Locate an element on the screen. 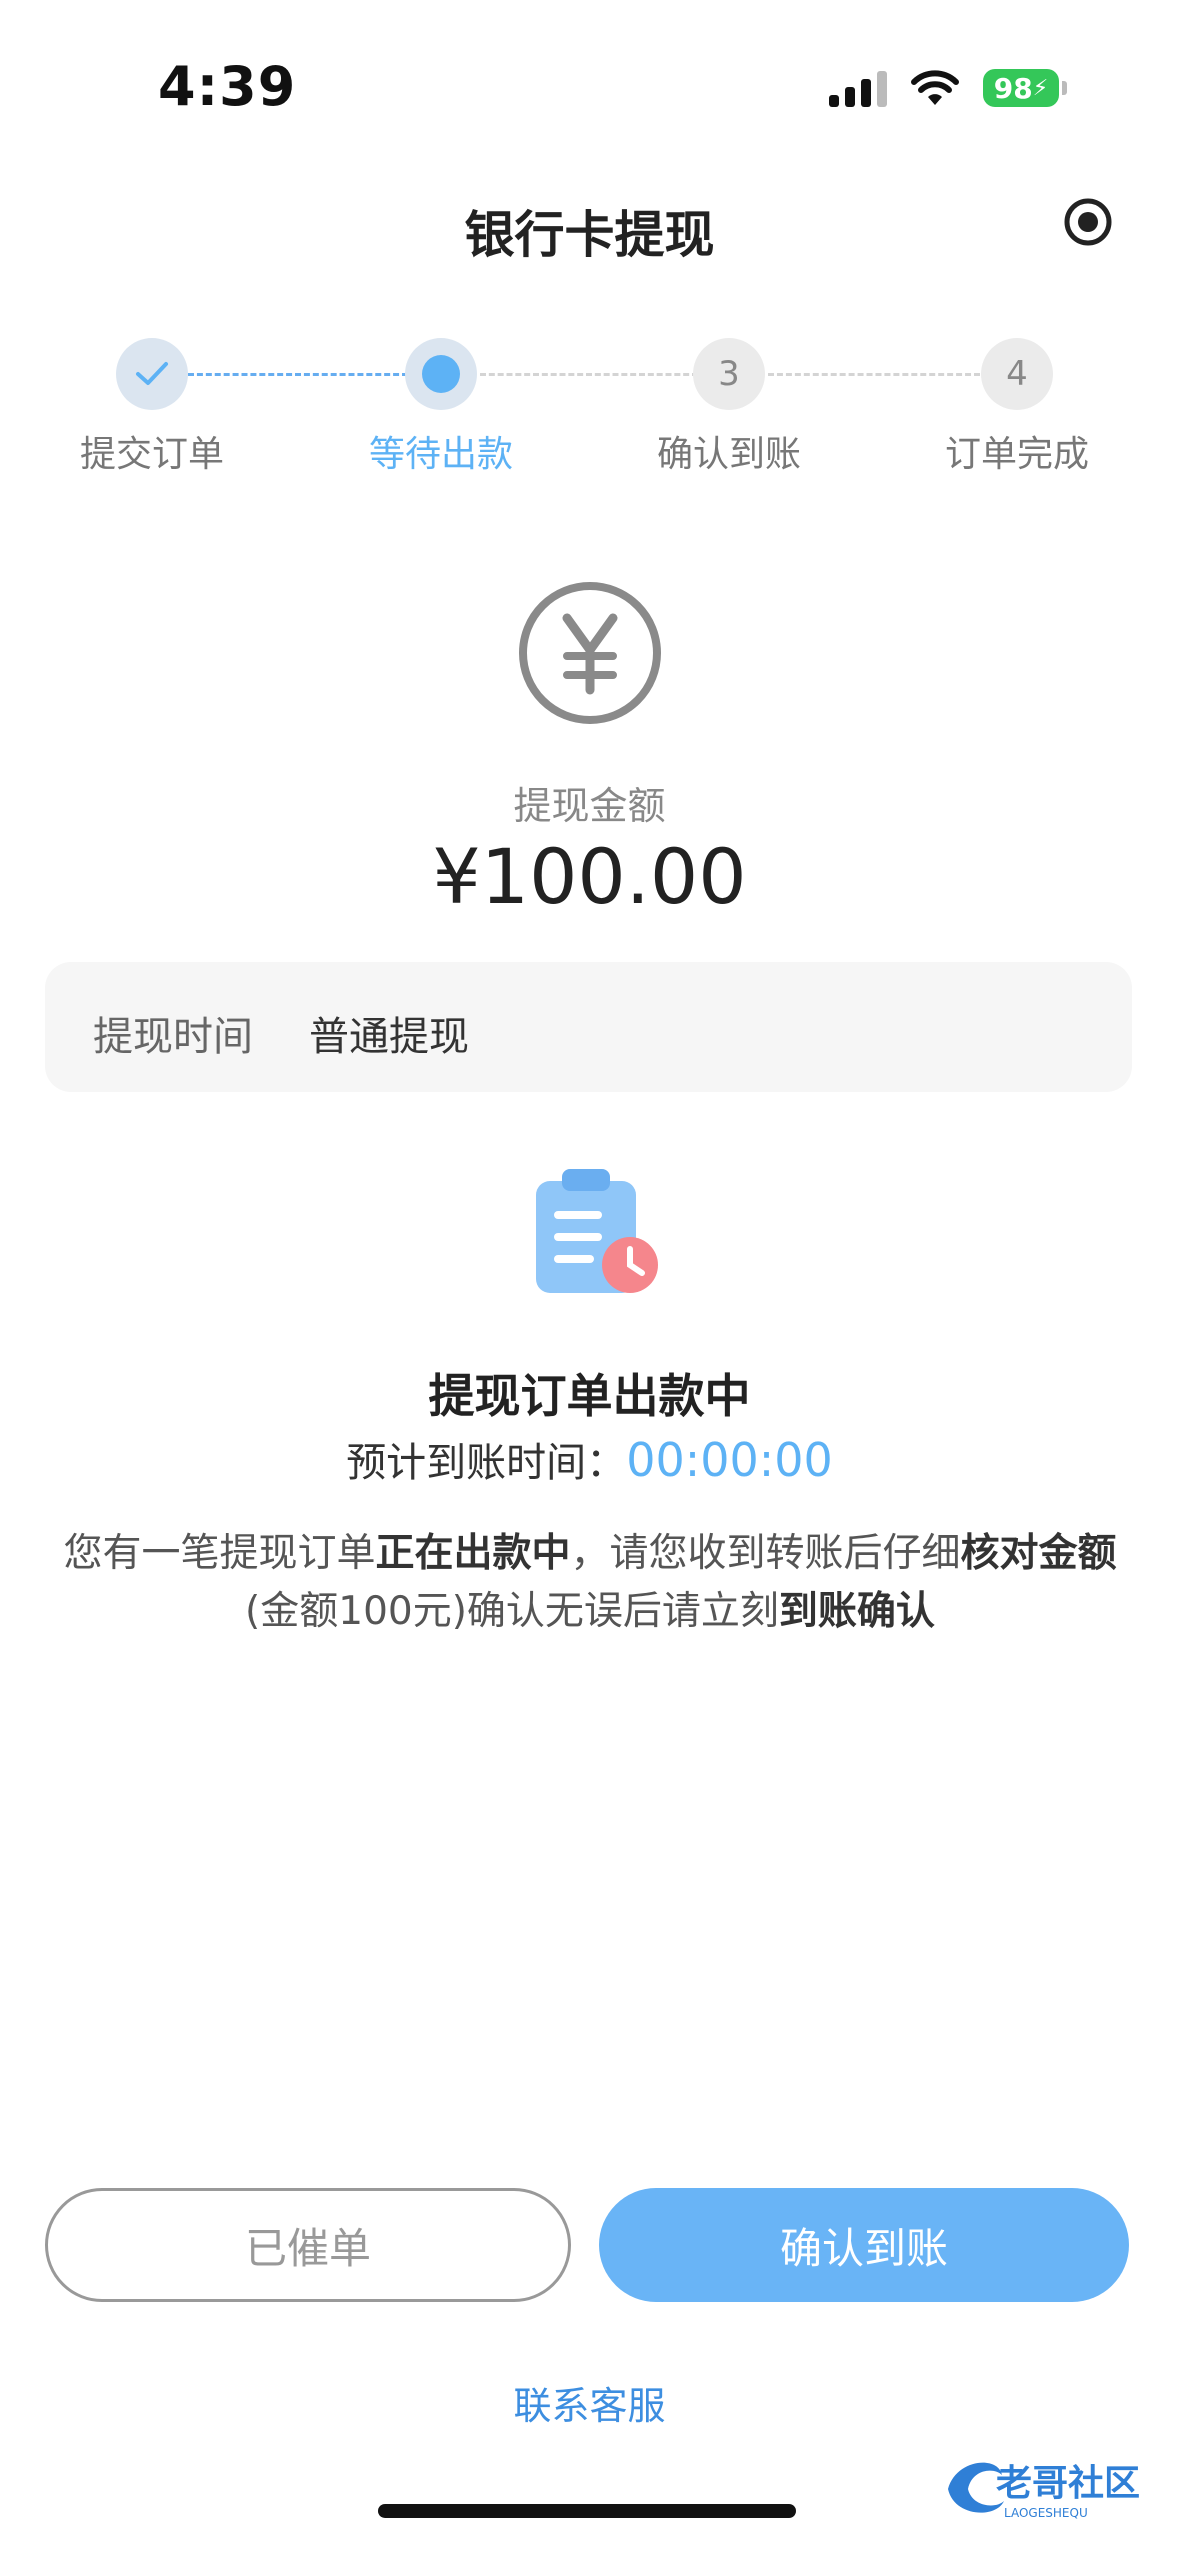 The width and height of the screenshot is (1179, 2556). contact-support-link: 联系客服 is located at coordinates (589, 2402).